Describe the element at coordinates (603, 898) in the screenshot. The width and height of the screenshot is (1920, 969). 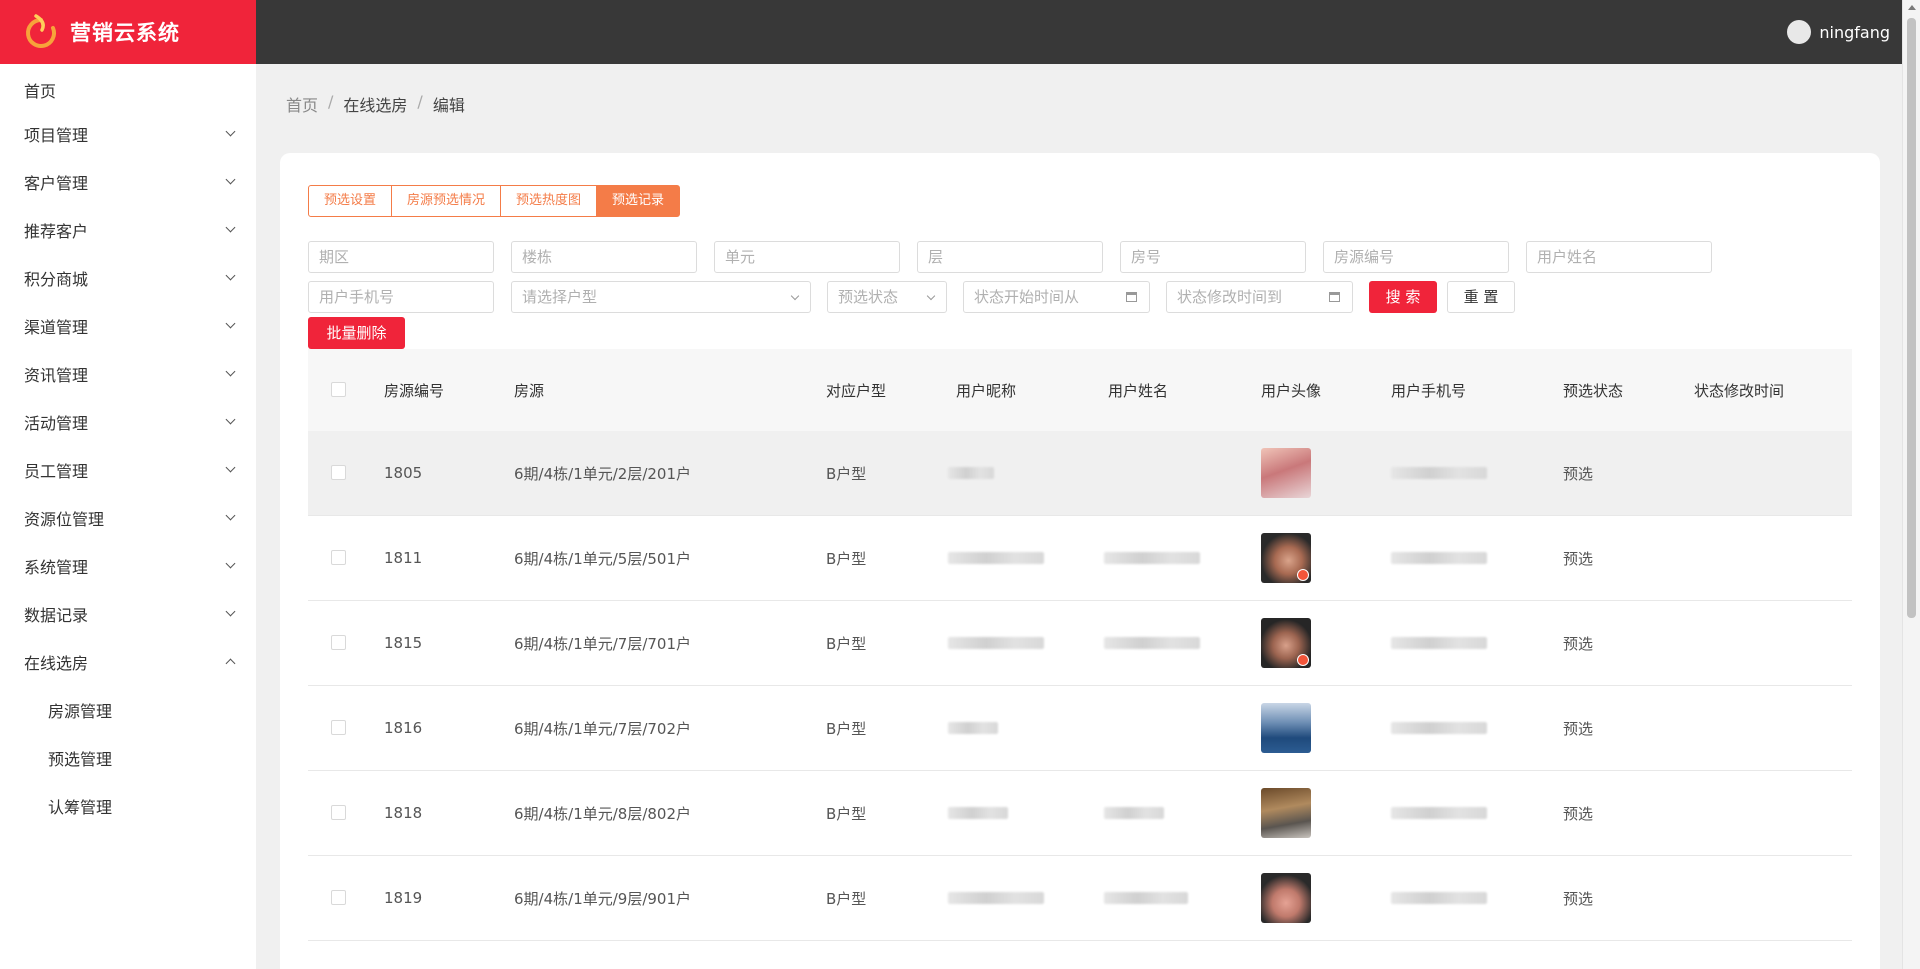
I see `house-path: 6期/4栋/1单元/9层/901户` at that location.